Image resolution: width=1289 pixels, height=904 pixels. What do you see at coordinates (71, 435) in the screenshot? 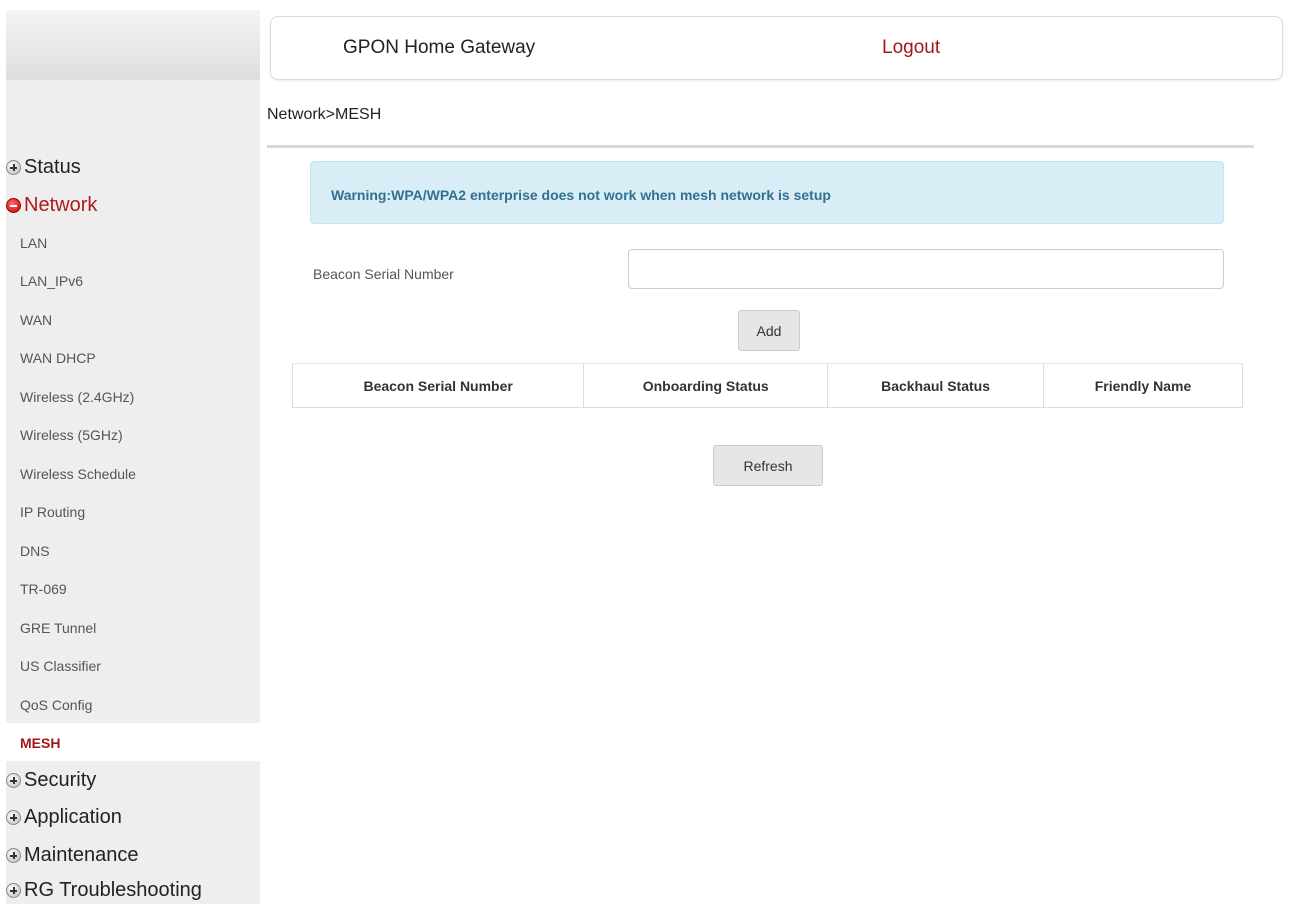
I see `sidebar-item-wireless-5ghz: Wireless (5GHz)` at bounding box center [71, 435].